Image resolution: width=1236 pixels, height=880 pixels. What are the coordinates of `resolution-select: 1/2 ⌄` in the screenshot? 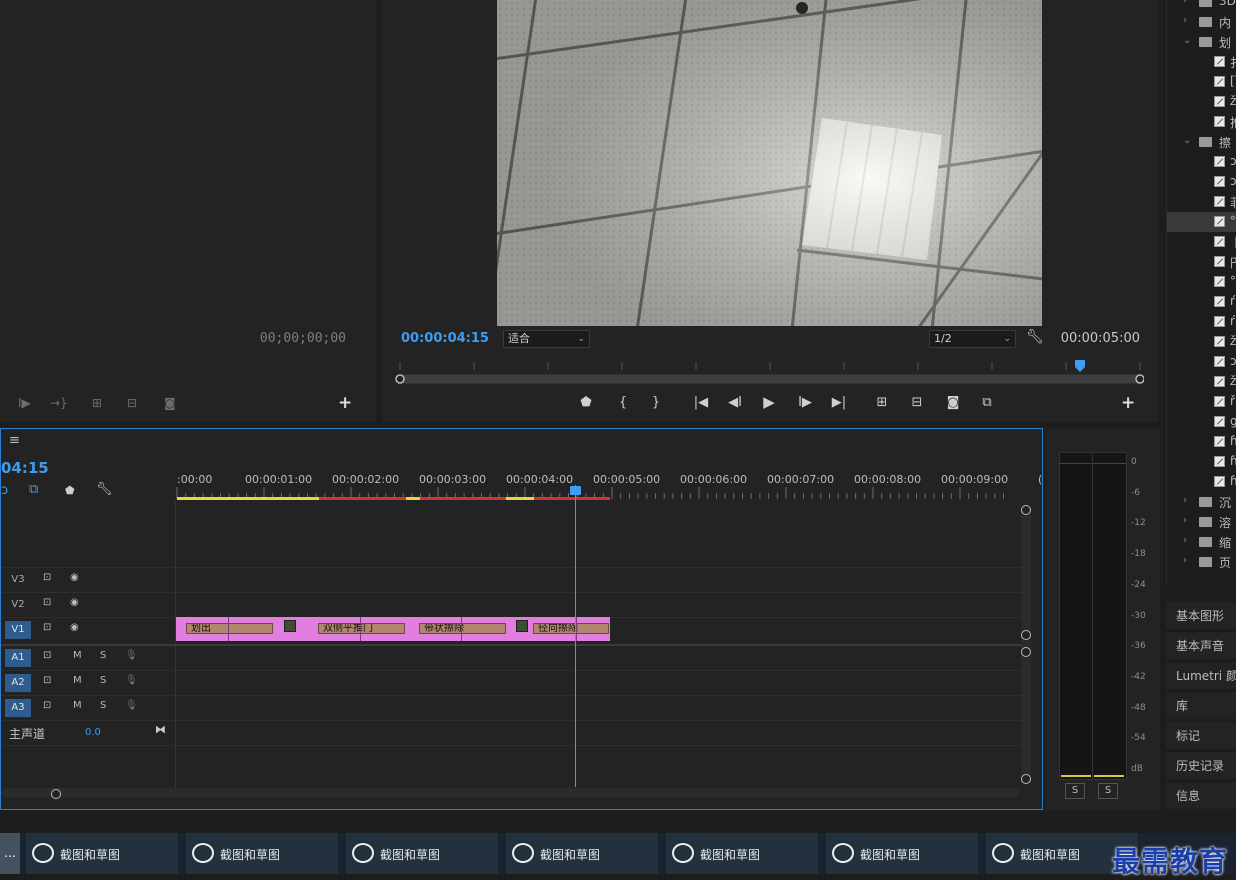 It's located at (972, 339).